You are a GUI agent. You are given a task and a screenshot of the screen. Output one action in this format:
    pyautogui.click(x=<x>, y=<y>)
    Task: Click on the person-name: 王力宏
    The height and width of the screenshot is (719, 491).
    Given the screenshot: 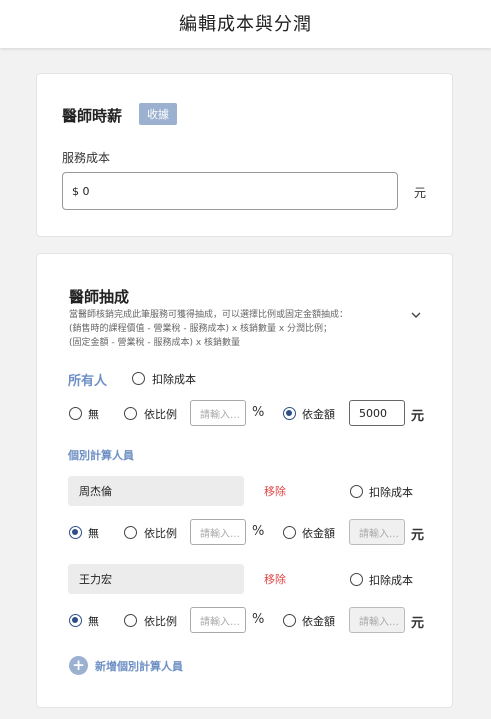 What is the action you would take?
    pyautogui.click(x=95, y=579)
    